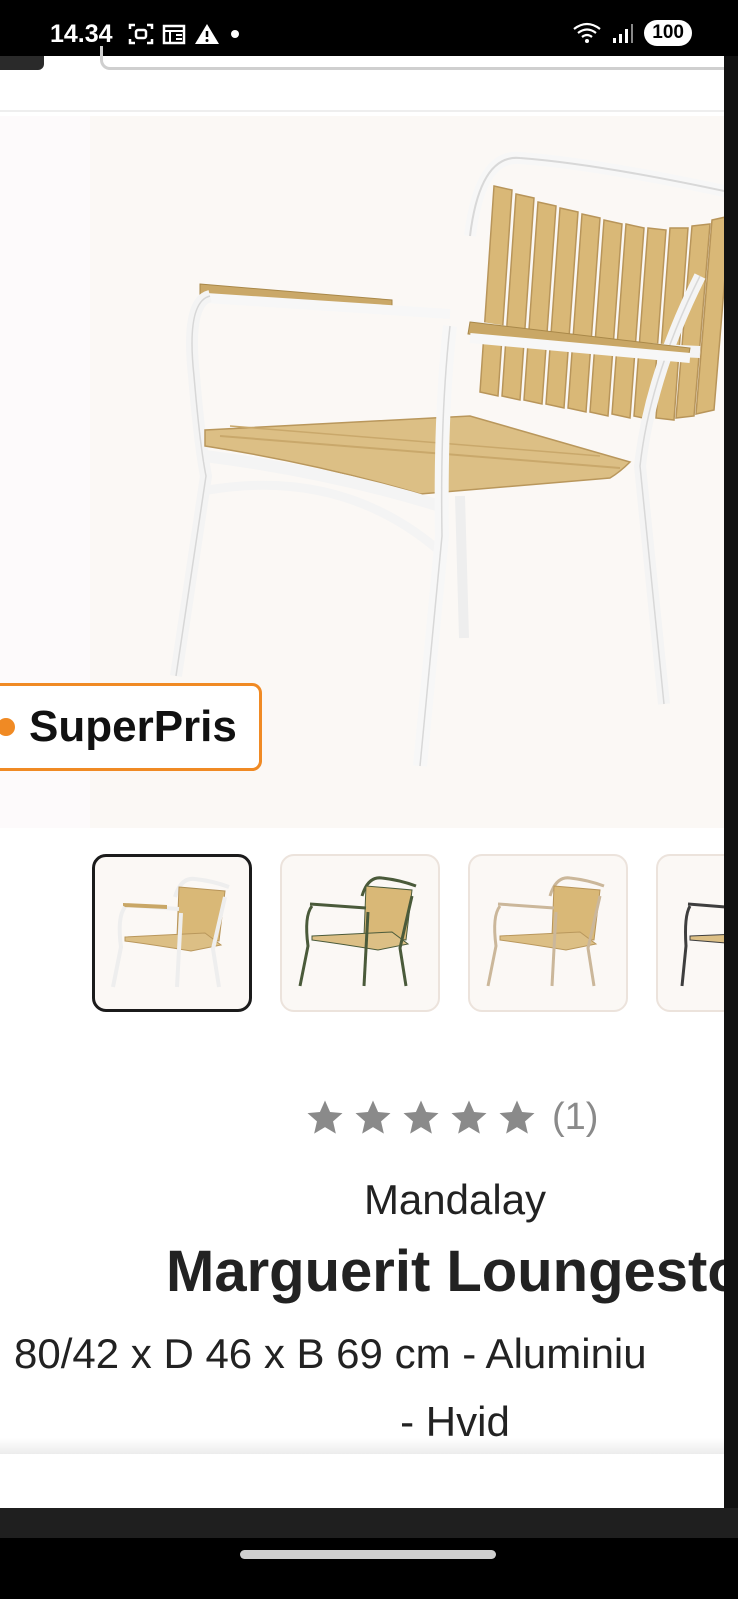 This screenshot has height=1599, width=738. I want to click on bottom-area, so click(369, 1481).